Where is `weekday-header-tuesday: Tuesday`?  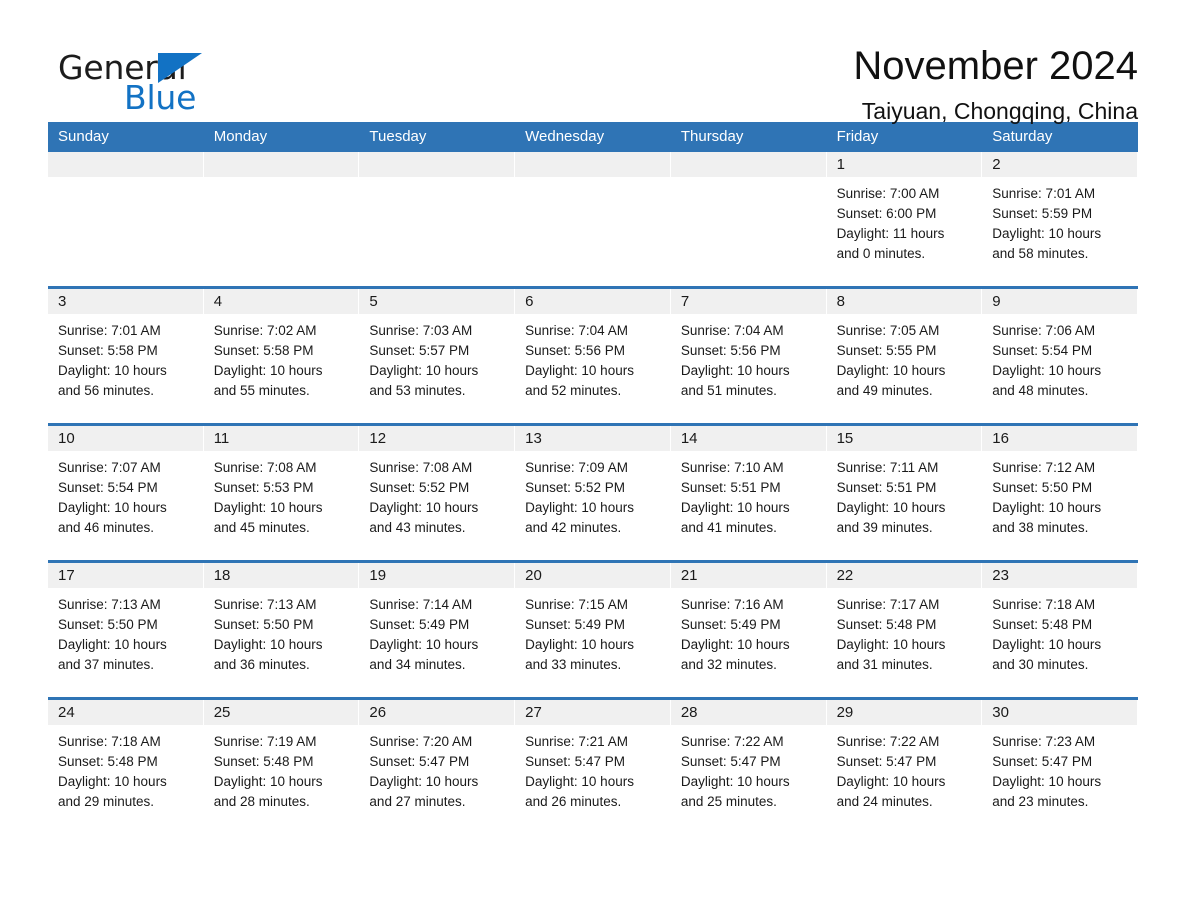 weekday-header-tuesday: Tuesday is located at coordinates (398, 136).